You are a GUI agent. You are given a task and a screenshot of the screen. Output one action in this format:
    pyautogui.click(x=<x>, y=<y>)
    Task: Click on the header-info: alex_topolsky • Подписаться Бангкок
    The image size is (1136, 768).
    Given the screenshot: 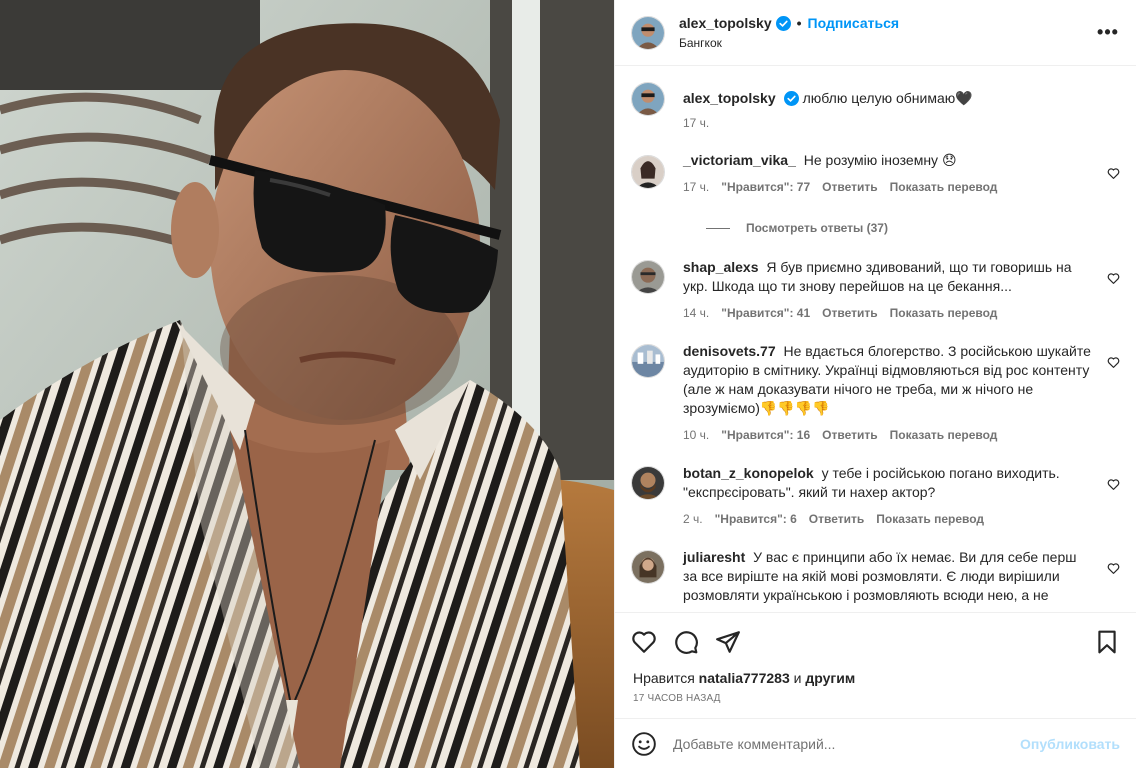 What is the action you would take?
    pyautogui.click(x=887, y=32)
    